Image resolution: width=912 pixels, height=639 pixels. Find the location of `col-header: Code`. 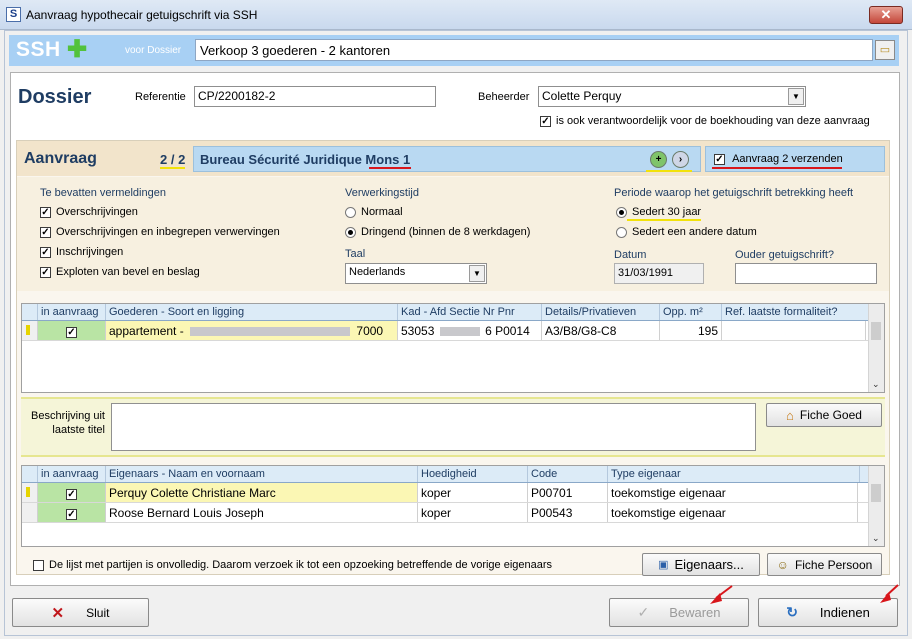

col-header: Code is located at coordinates (568, 474).